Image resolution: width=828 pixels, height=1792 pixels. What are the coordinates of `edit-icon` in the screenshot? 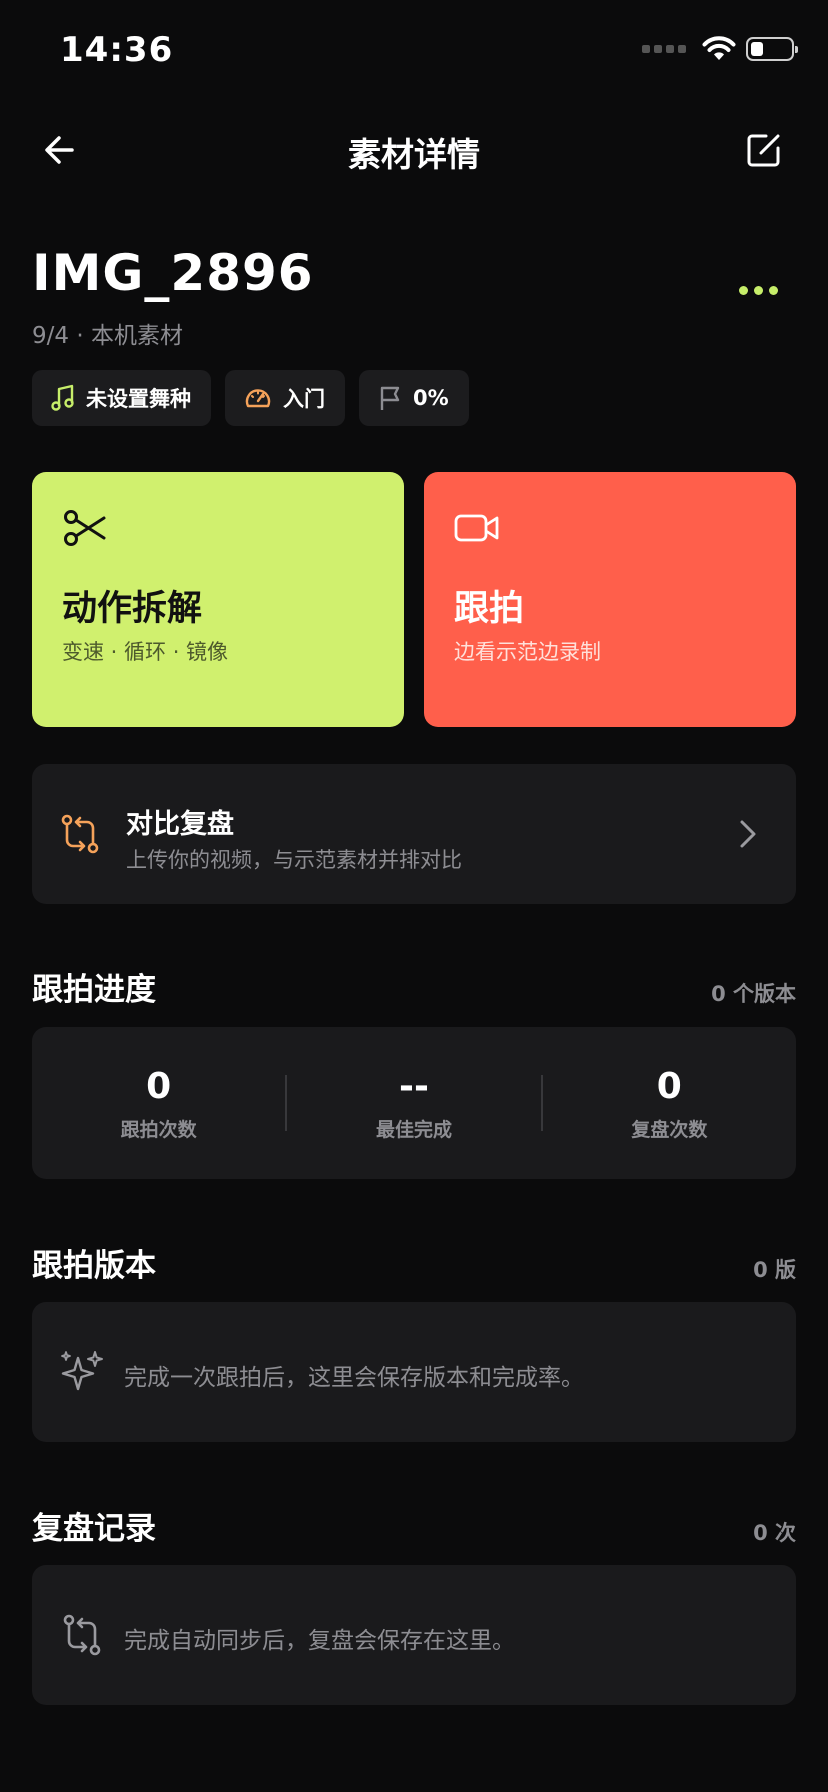 It's located at (764, 150).